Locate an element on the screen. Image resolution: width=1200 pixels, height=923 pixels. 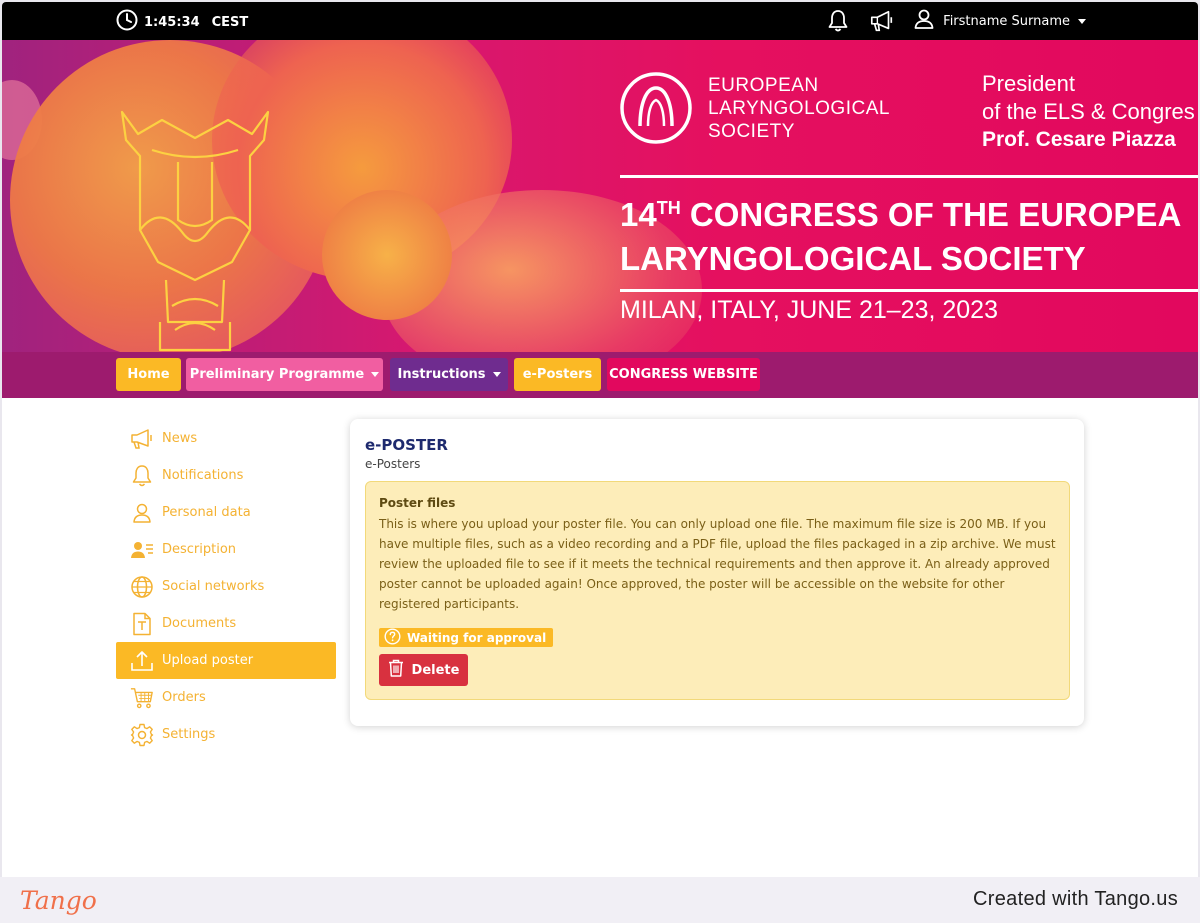
sidebar-item-personal-data: Personal data is located at coordinates (226, 512).